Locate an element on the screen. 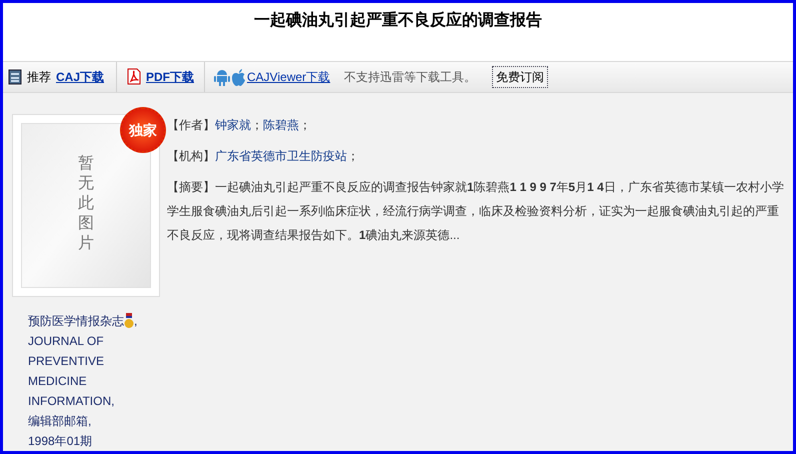  document-icon is located at coordinates (15, 76).